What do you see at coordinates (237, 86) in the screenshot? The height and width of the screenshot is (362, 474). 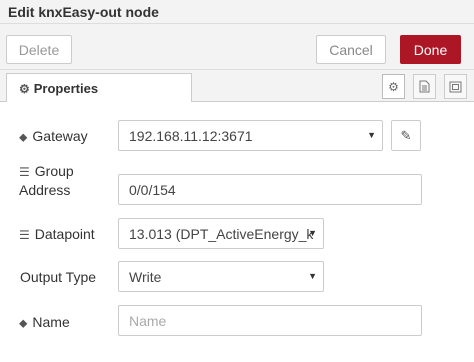 I see `tab-bar: ⚙ Properties ⚙` at bounding box center [237, 86].